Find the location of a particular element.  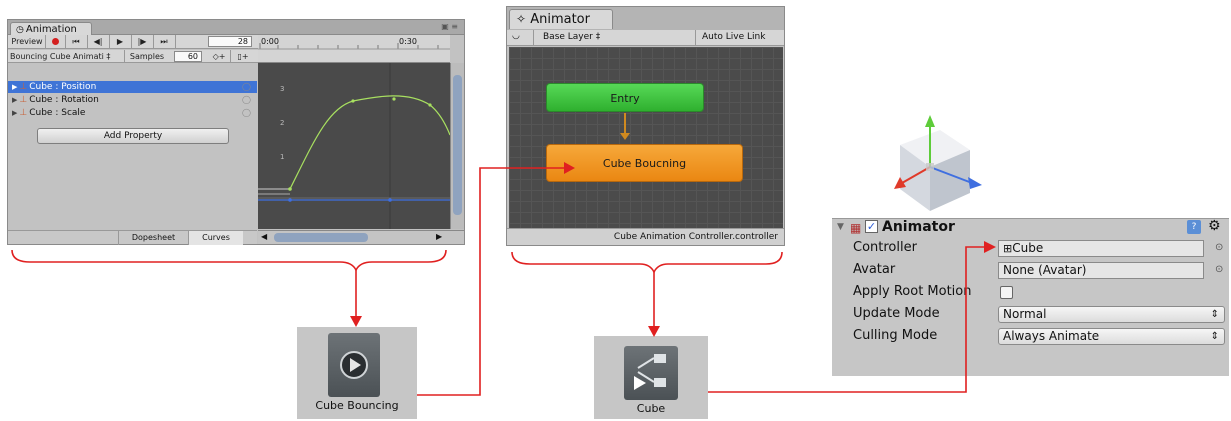

clip-to-state-connector is located at coordinates (491, 281).